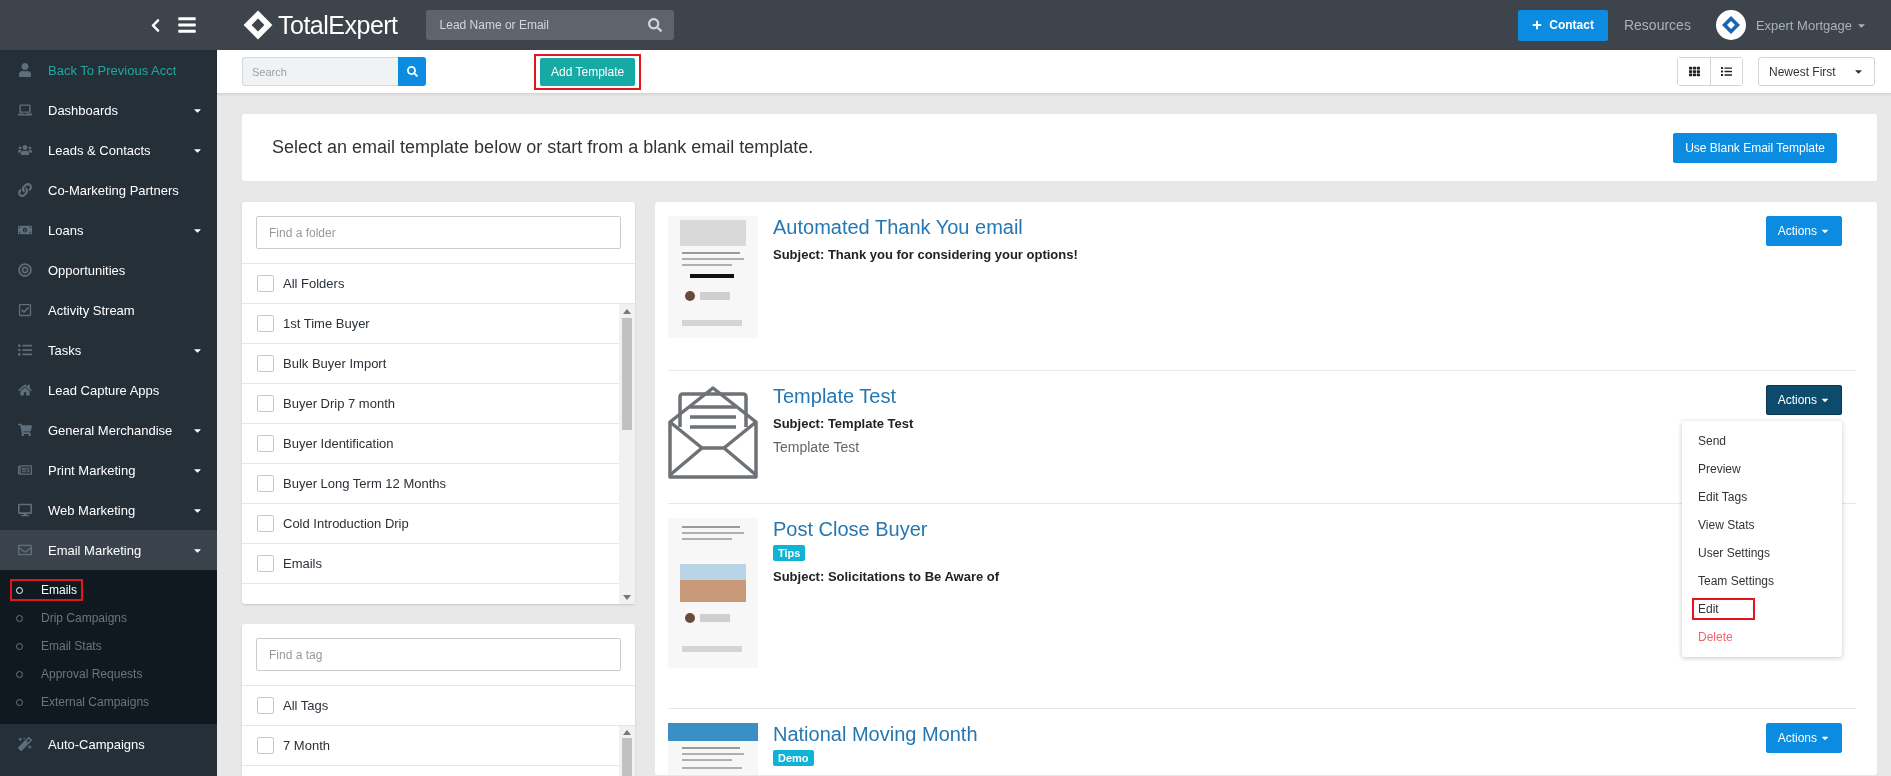 Image resolution: width=1891 pixels, height=776 pixels. I want to click on newspaper-icon, so click(25, 470).